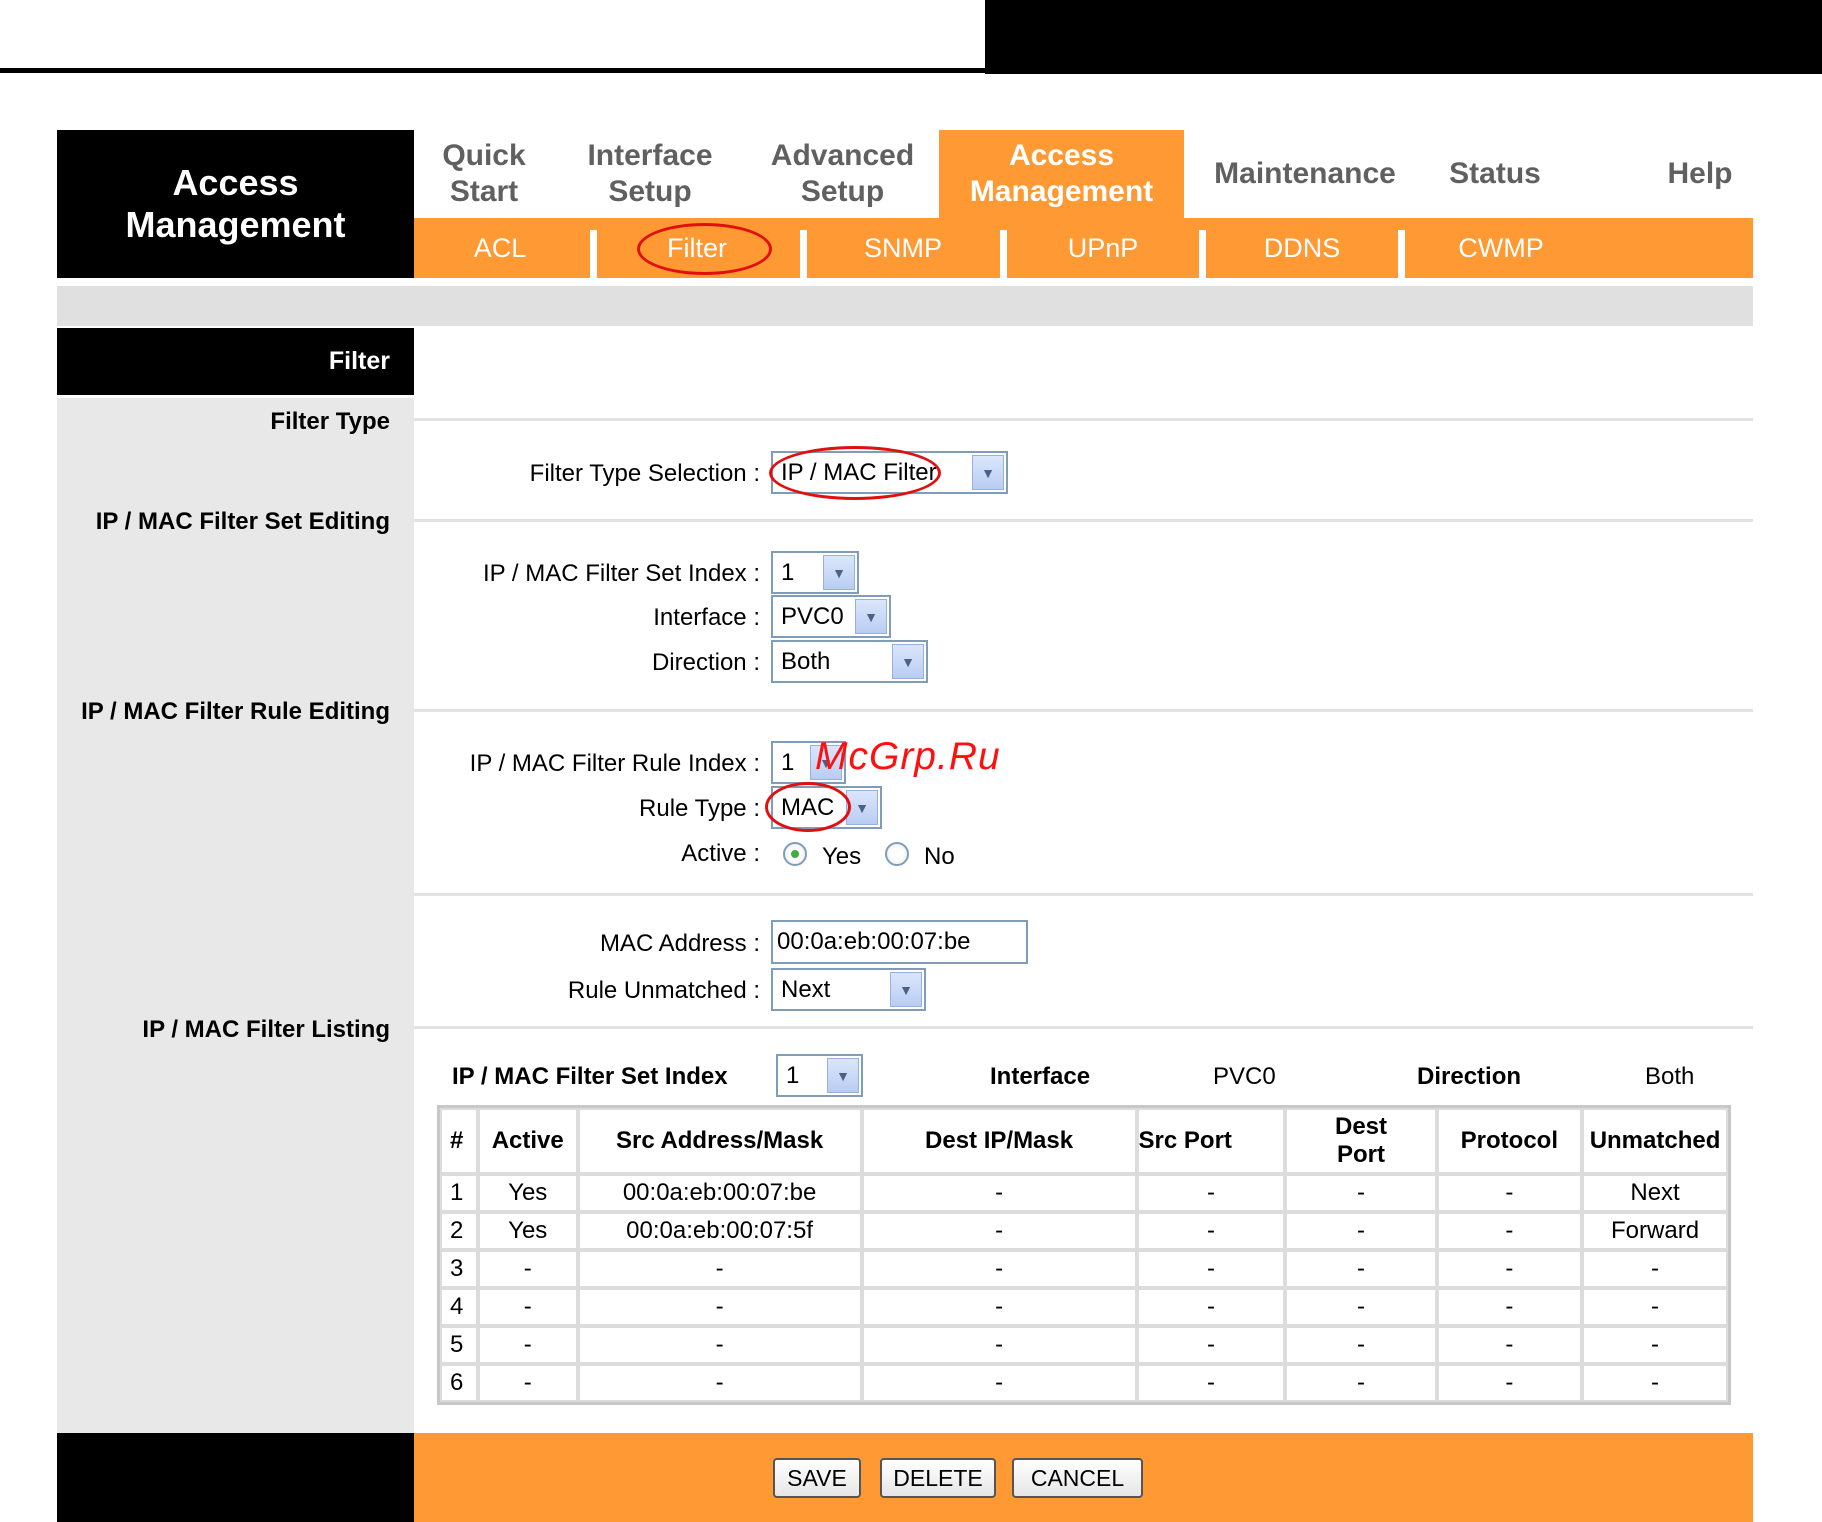 This screenshot has width=1822, height=1522. I want to click on active-label: Active :, so click(720, 853).